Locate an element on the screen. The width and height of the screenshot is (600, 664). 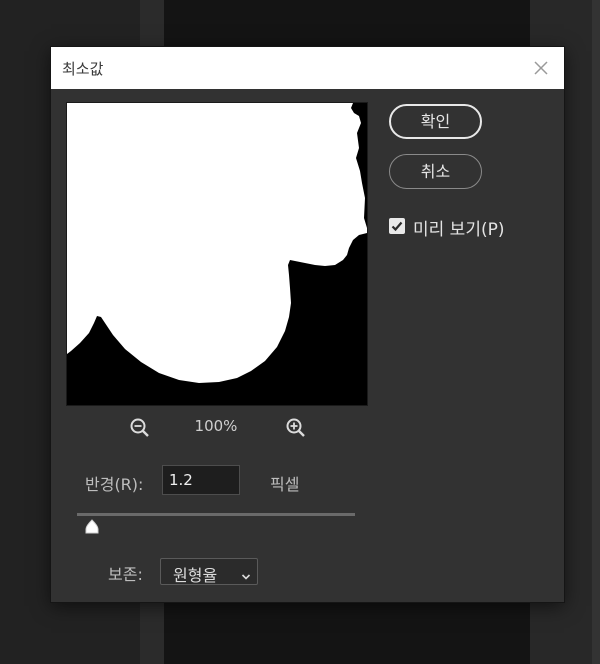
radius-slider-thumb is located at coordinates (92, 527).